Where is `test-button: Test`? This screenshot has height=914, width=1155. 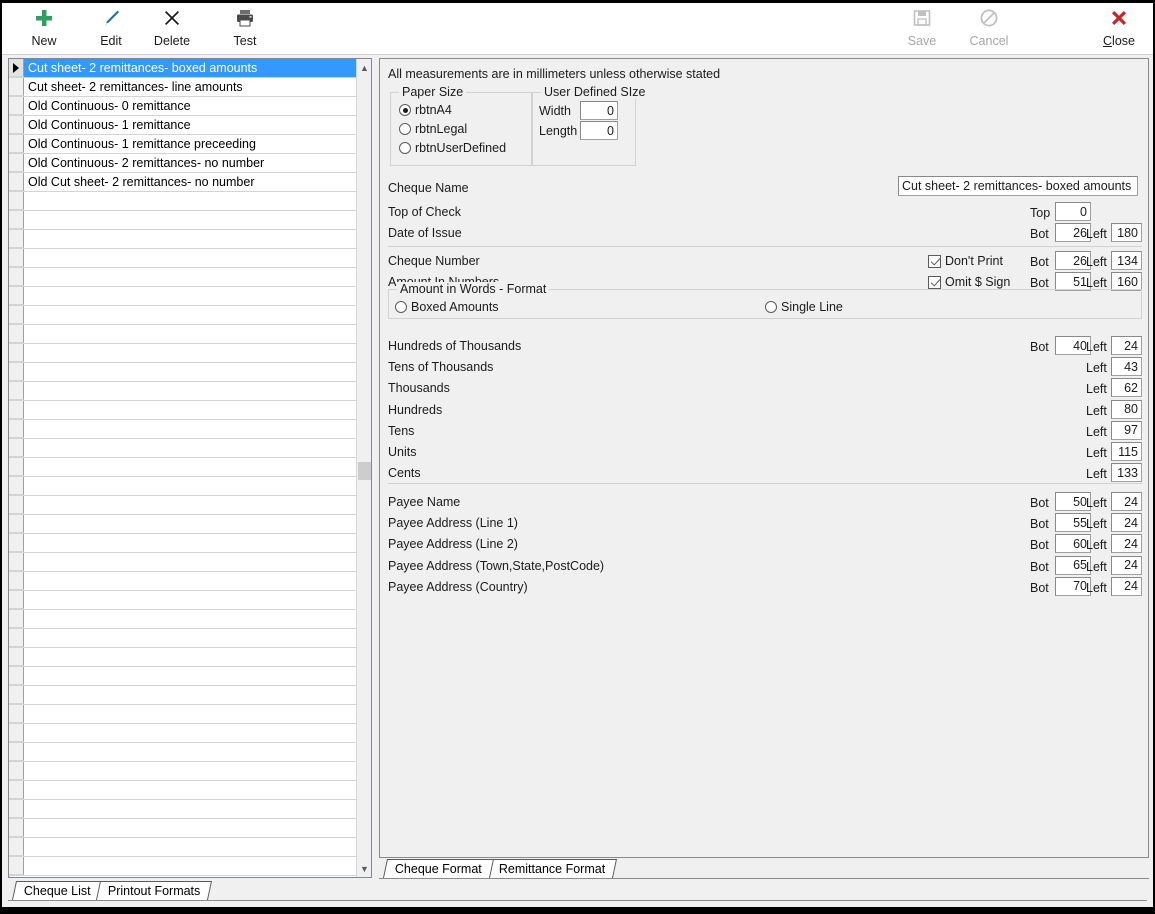 test-button: Test is located at coordinates (245, 29).